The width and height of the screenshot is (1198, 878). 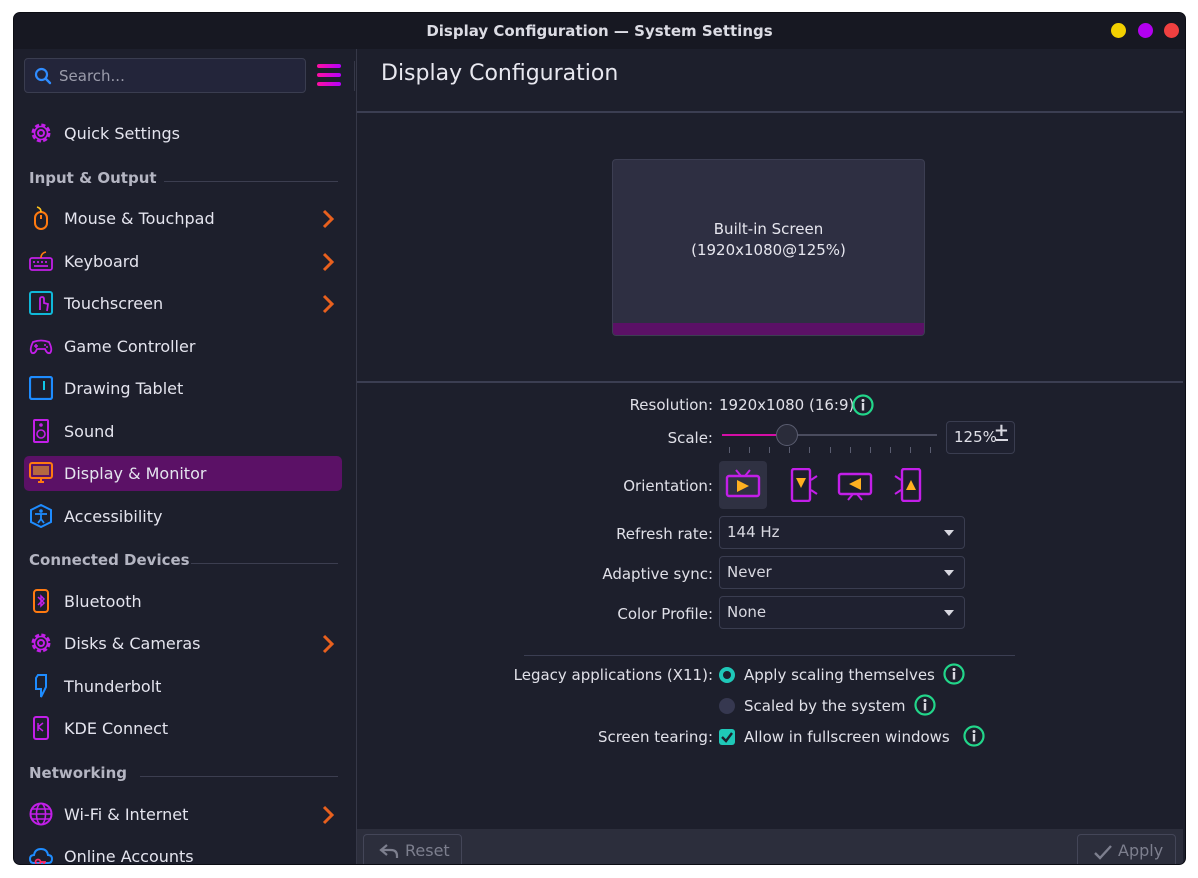 I want to click on sidebar-item-kde-connect: KDE Connect, so click(x=183, y=728).